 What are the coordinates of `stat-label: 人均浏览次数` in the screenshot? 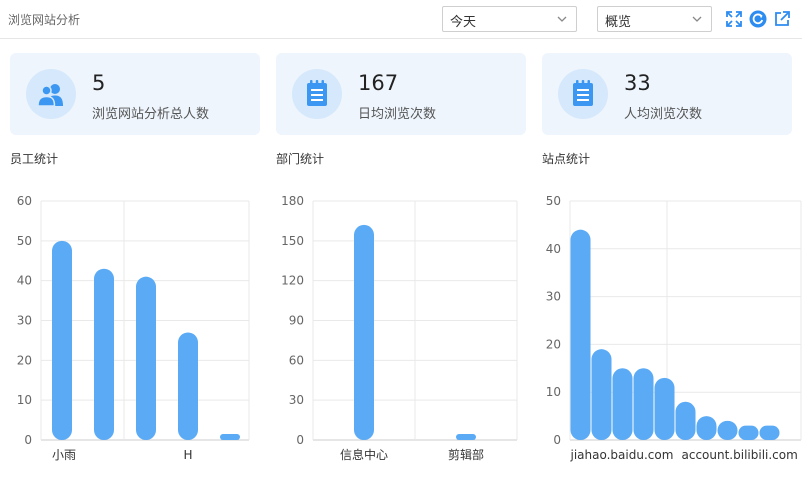 It's located at (663, 114).